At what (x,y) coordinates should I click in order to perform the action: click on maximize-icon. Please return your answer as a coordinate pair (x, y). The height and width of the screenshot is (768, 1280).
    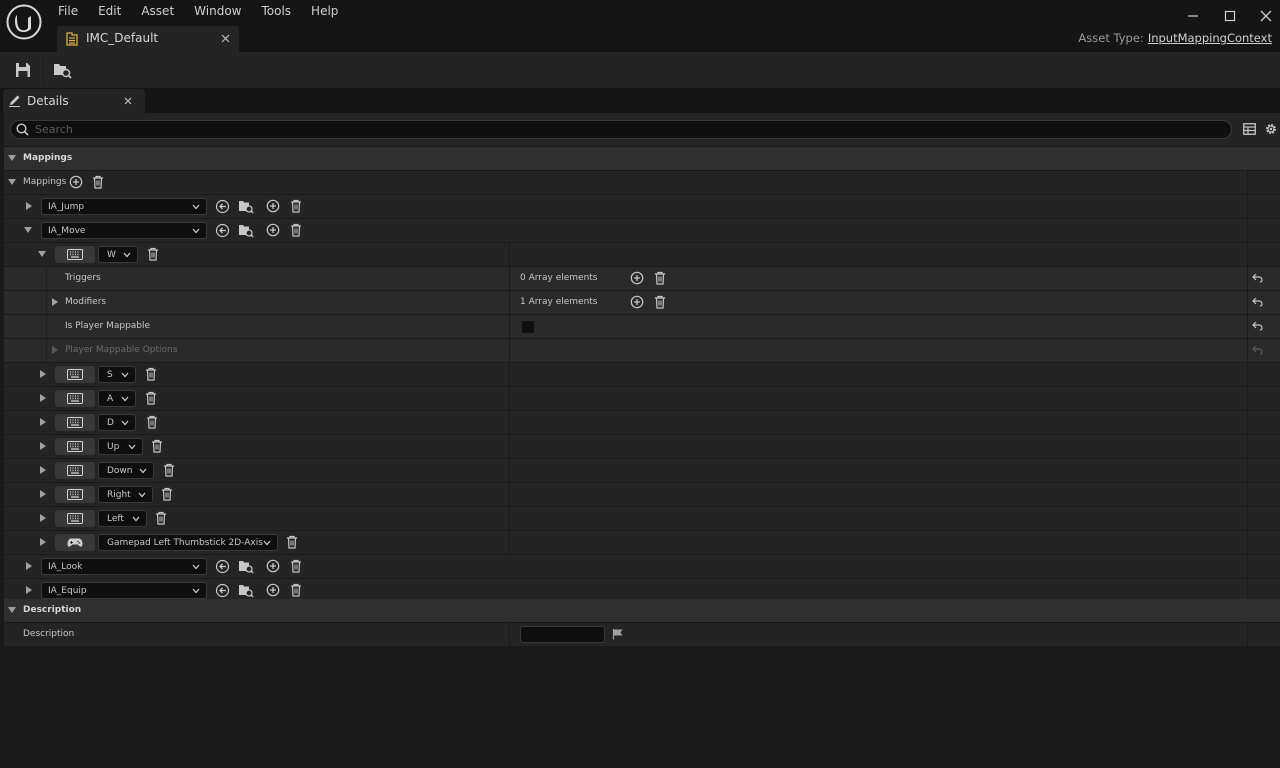
    Looking at the image, I should click on (1230, 16).